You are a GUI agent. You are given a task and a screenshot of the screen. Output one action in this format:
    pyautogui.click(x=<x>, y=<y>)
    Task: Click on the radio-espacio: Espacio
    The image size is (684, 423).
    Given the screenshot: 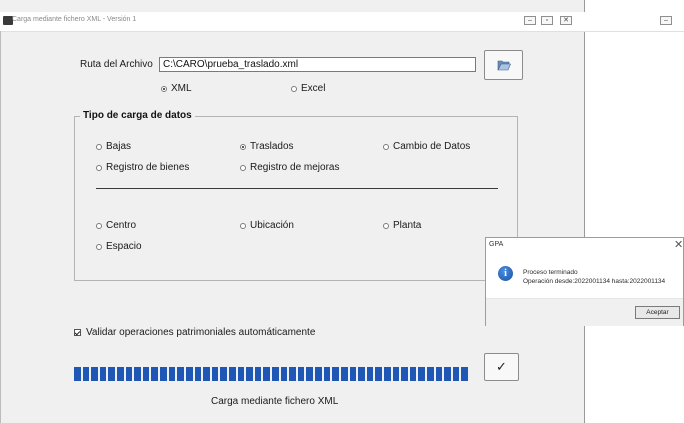 What is the action you would take?
    pyautogui.click(x=119, y=246)
    